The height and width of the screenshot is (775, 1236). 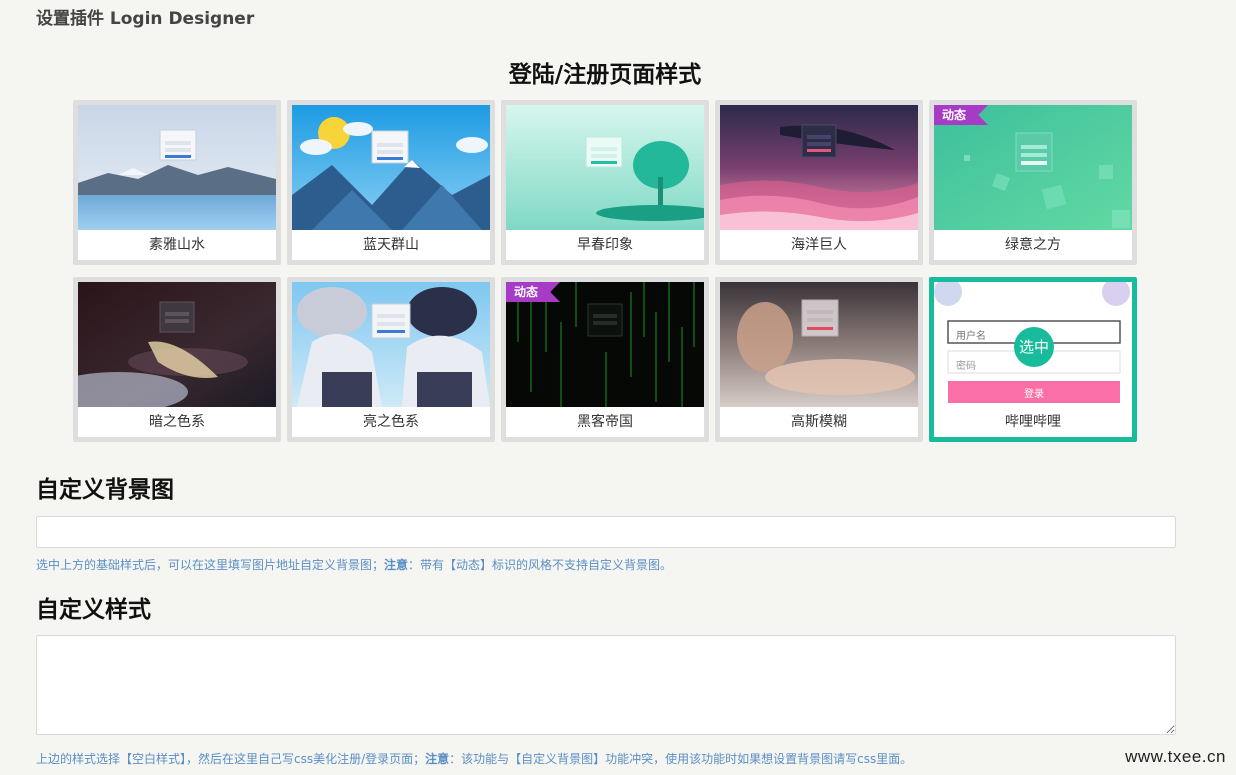 I want to click on username-preview: 用户名, so click(x=971, y=336).